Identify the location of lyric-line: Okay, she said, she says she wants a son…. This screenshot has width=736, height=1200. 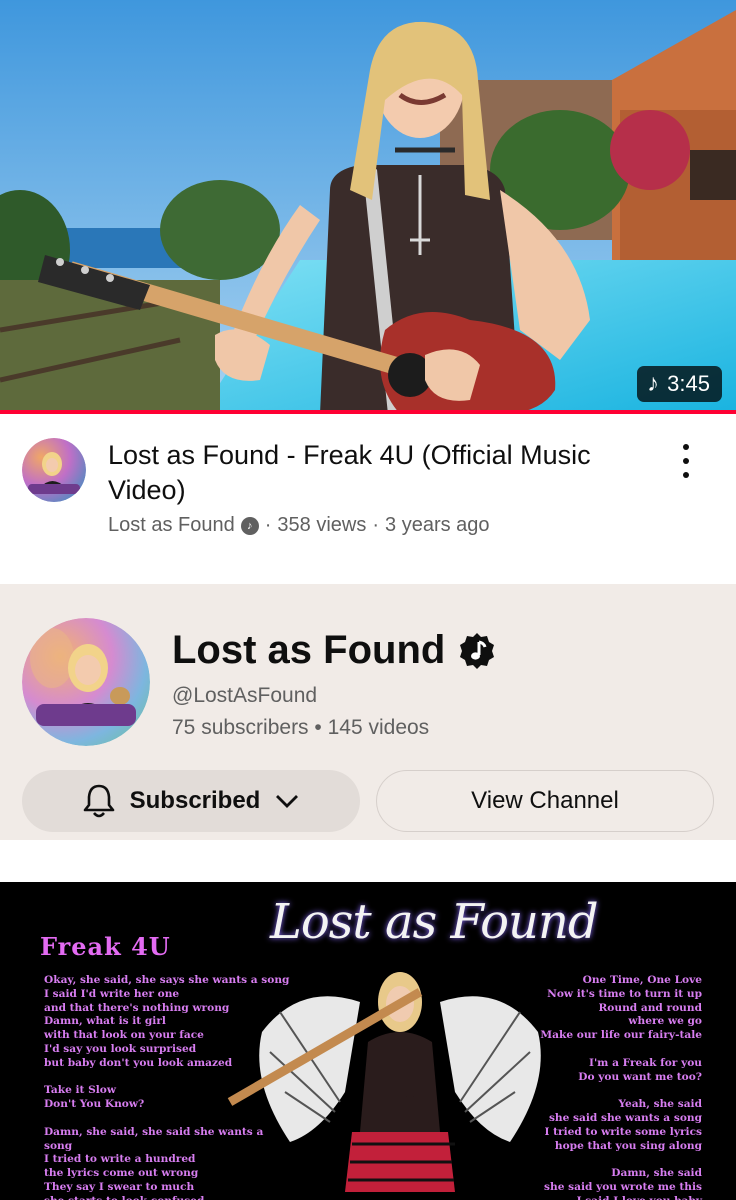
(167, 980).